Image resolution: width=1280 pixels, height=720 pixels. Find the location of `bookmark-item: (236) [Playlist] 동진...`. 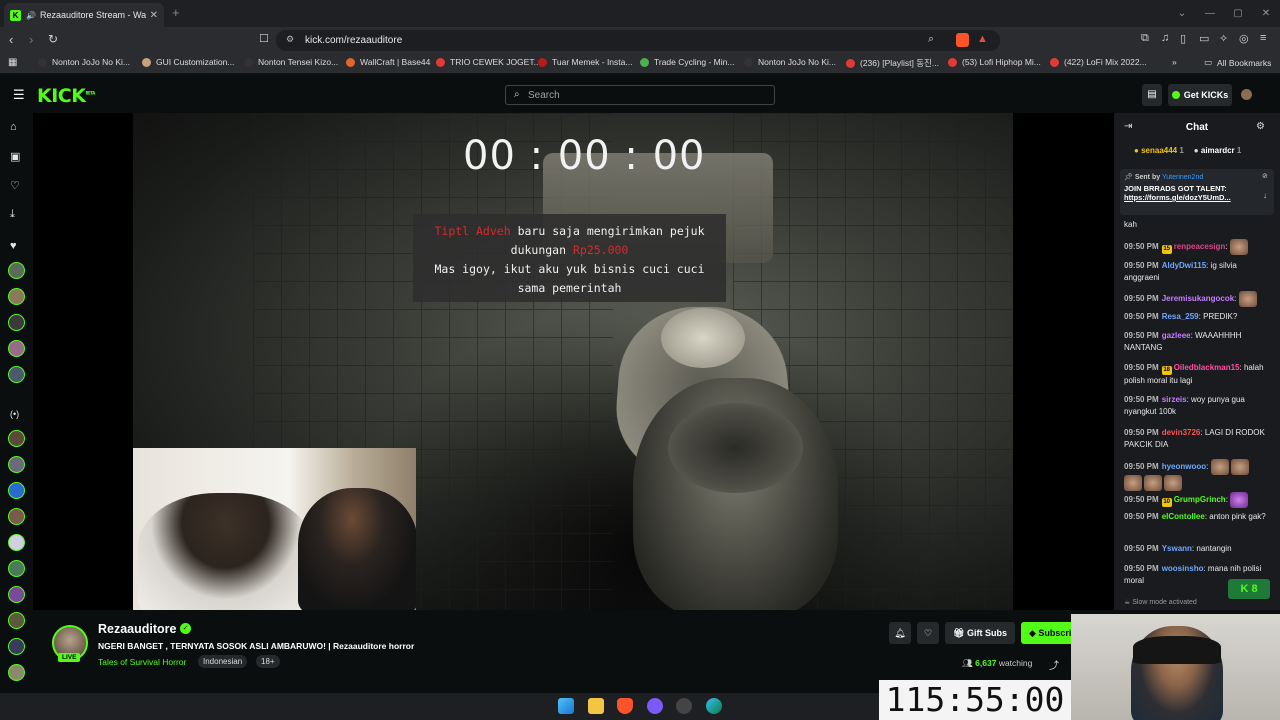

bookmark-item: (236) [Playlist] 동진... is located at coordinates (892, 63).